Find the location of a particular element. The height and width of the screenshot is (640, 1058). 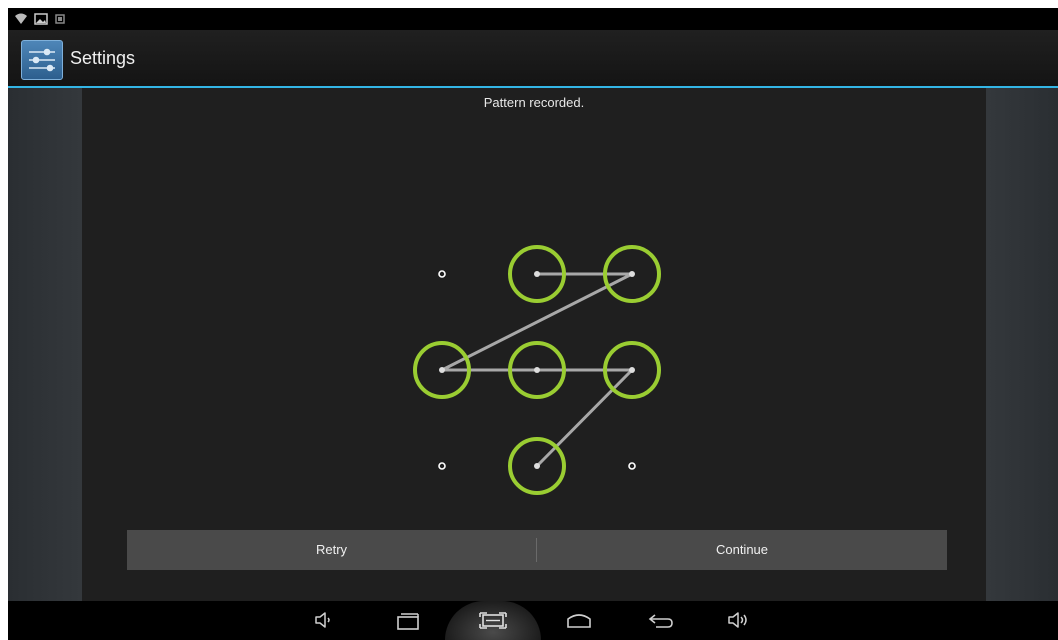

side-margin-right is located at coordinates (1022, 344).